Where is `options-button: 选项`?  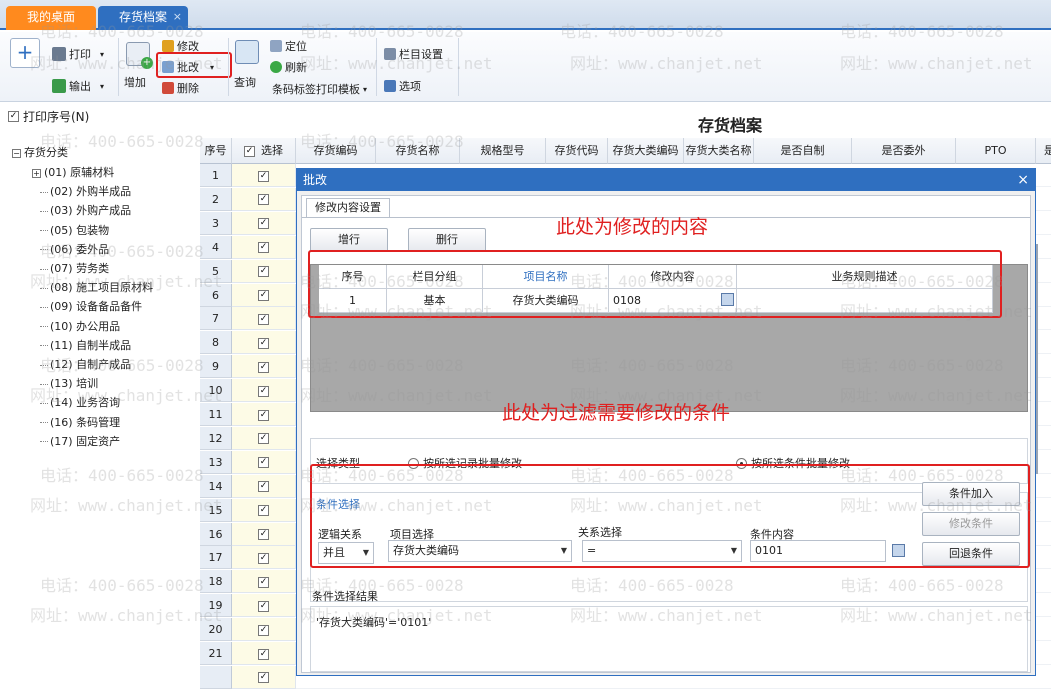
options-button: 选项 is located at coordinates (402, 86).